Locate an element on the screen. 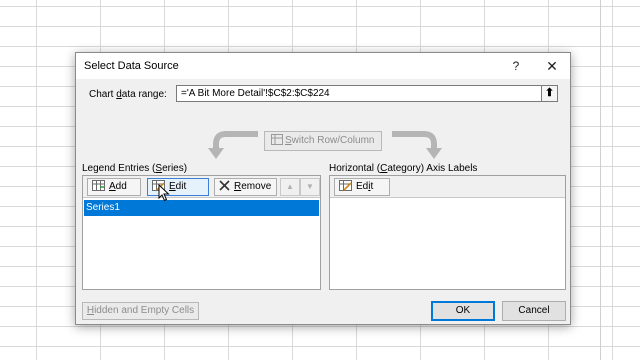 The width and height of the screenshot is (640, 360). curved-arrow-left-icon is located at coordinates (233, 145).